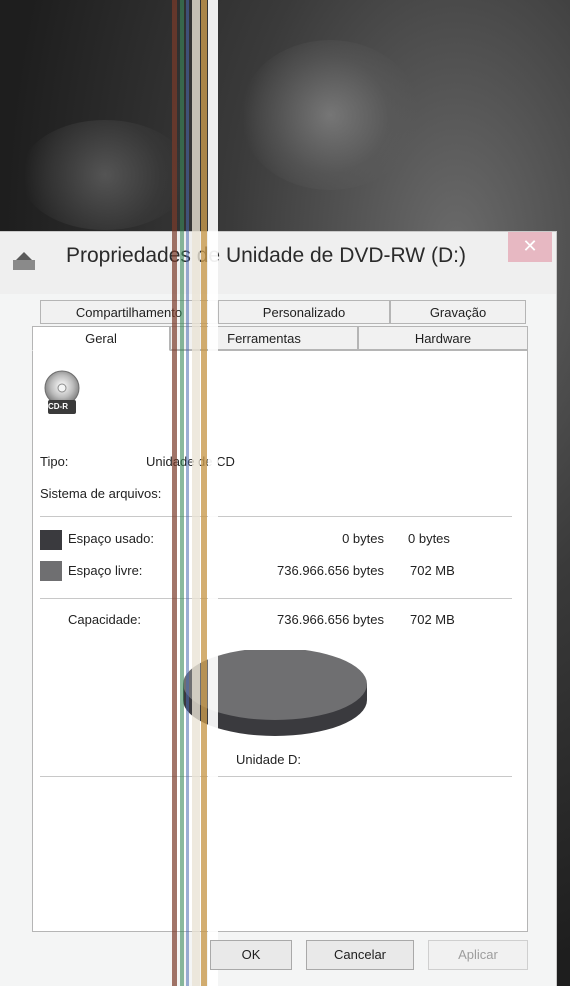  I want to click on tab-hardware: Hardware, so click(443, 338).